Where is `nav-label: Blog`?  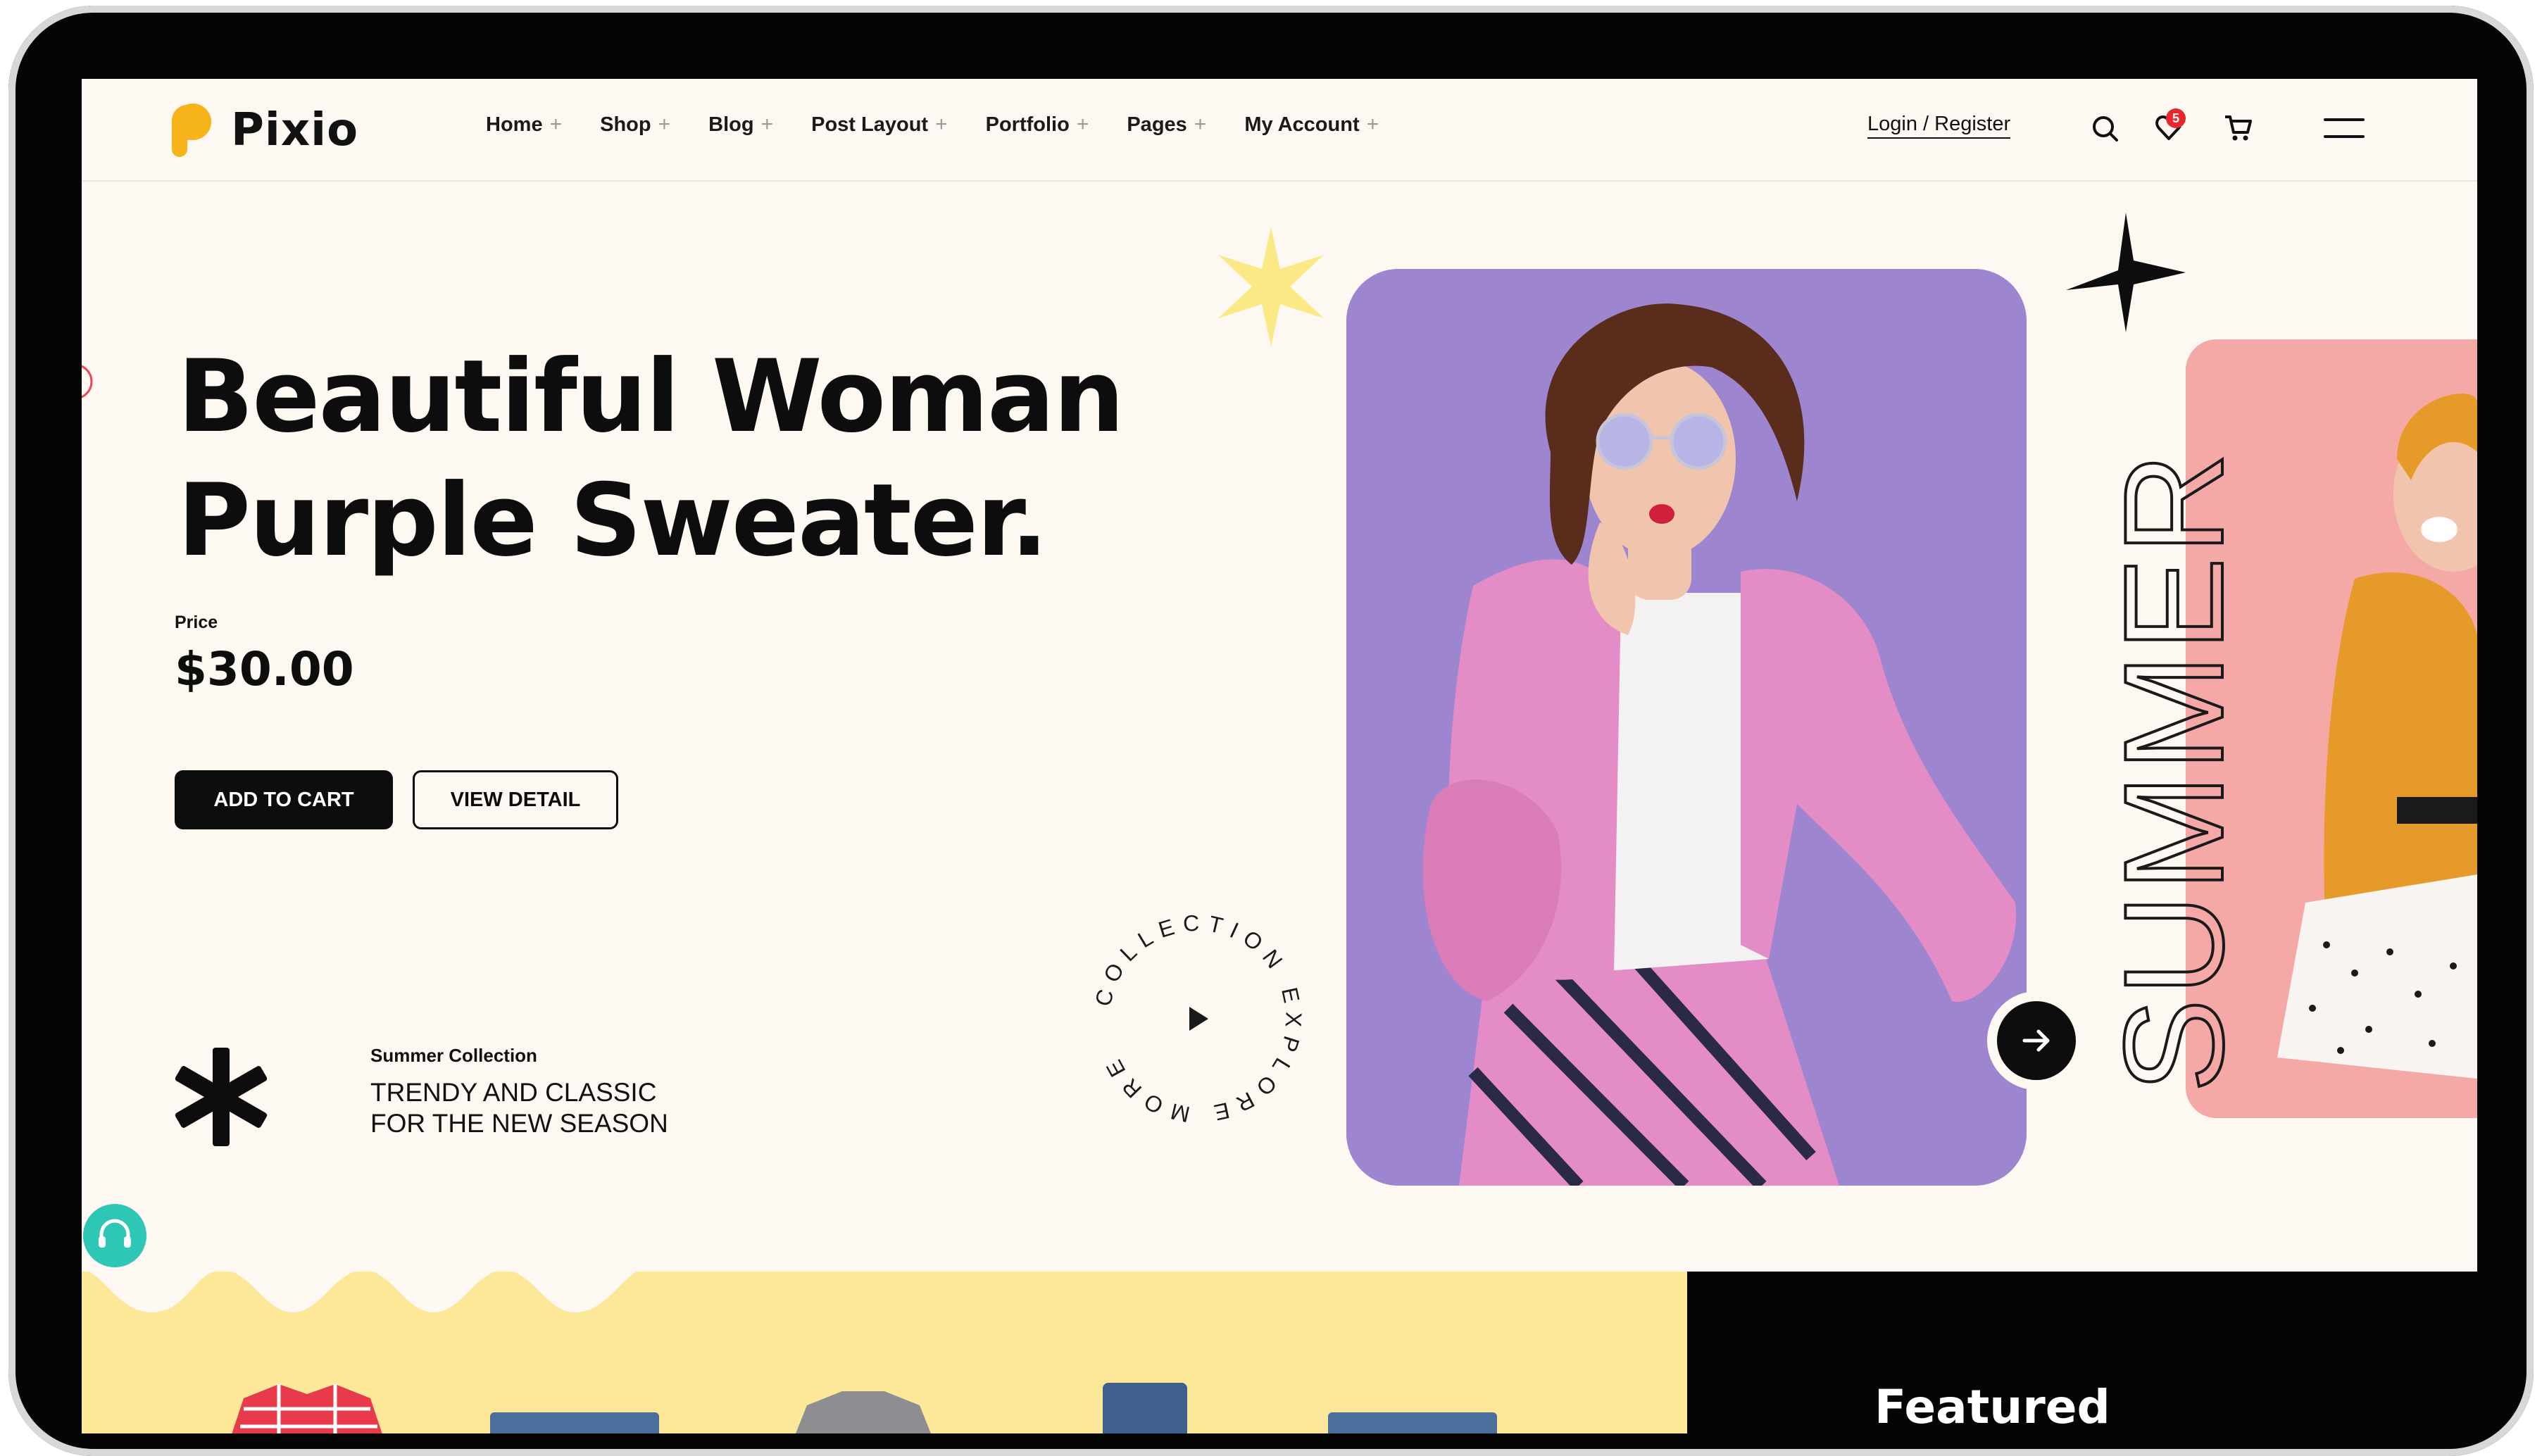
nav-label: Blog is located at coordinates (731, 124).